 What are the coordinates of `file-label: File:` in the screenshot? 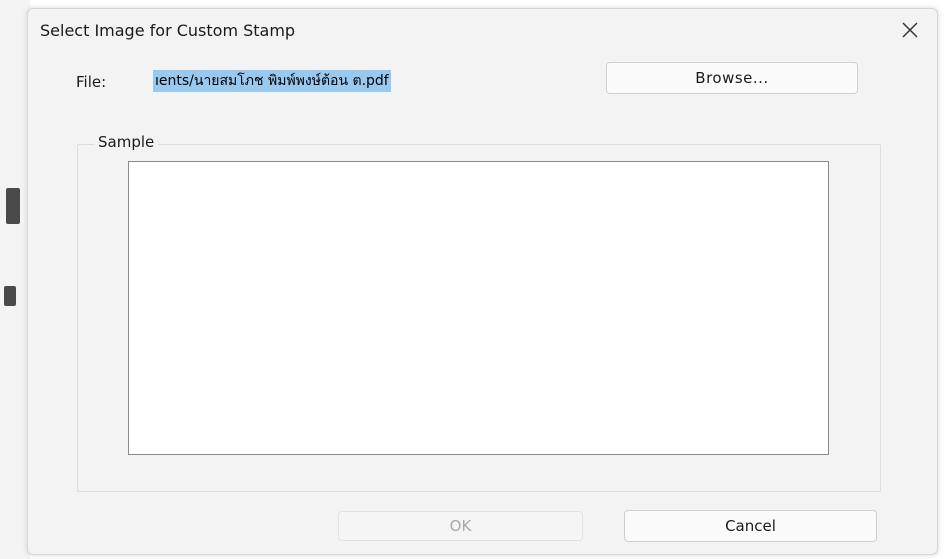 It's located at (91, 82).